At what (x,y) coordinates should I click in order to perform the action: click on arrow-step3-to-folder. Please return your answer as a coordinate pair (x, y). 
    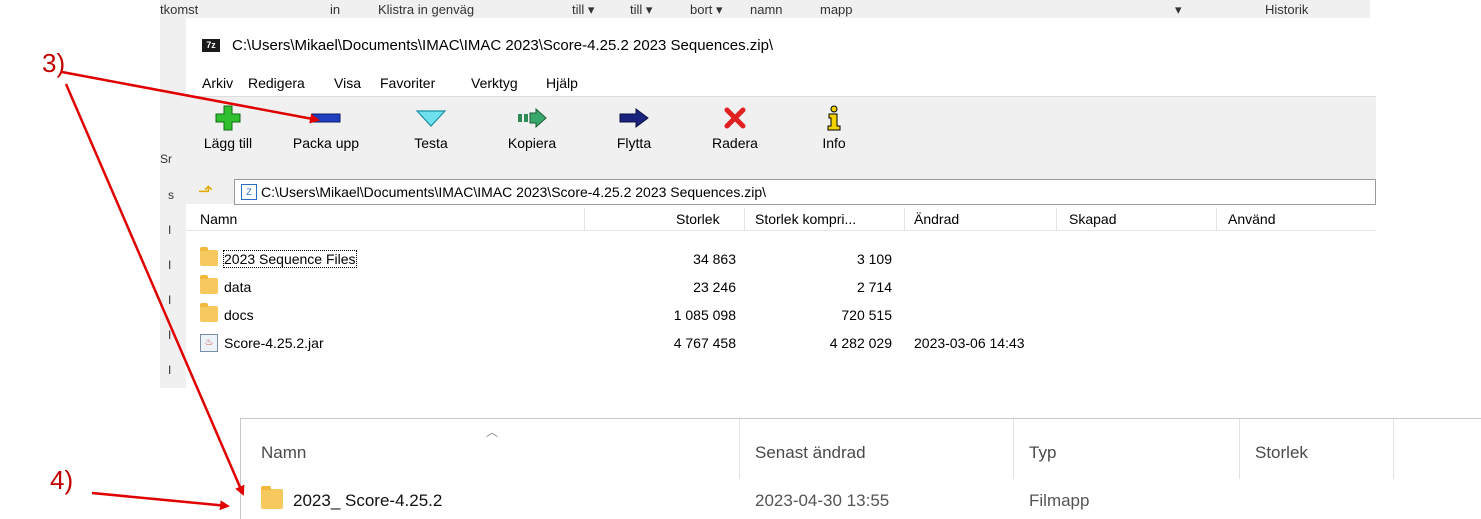
    Looking at the image, I should click on (154, 289).